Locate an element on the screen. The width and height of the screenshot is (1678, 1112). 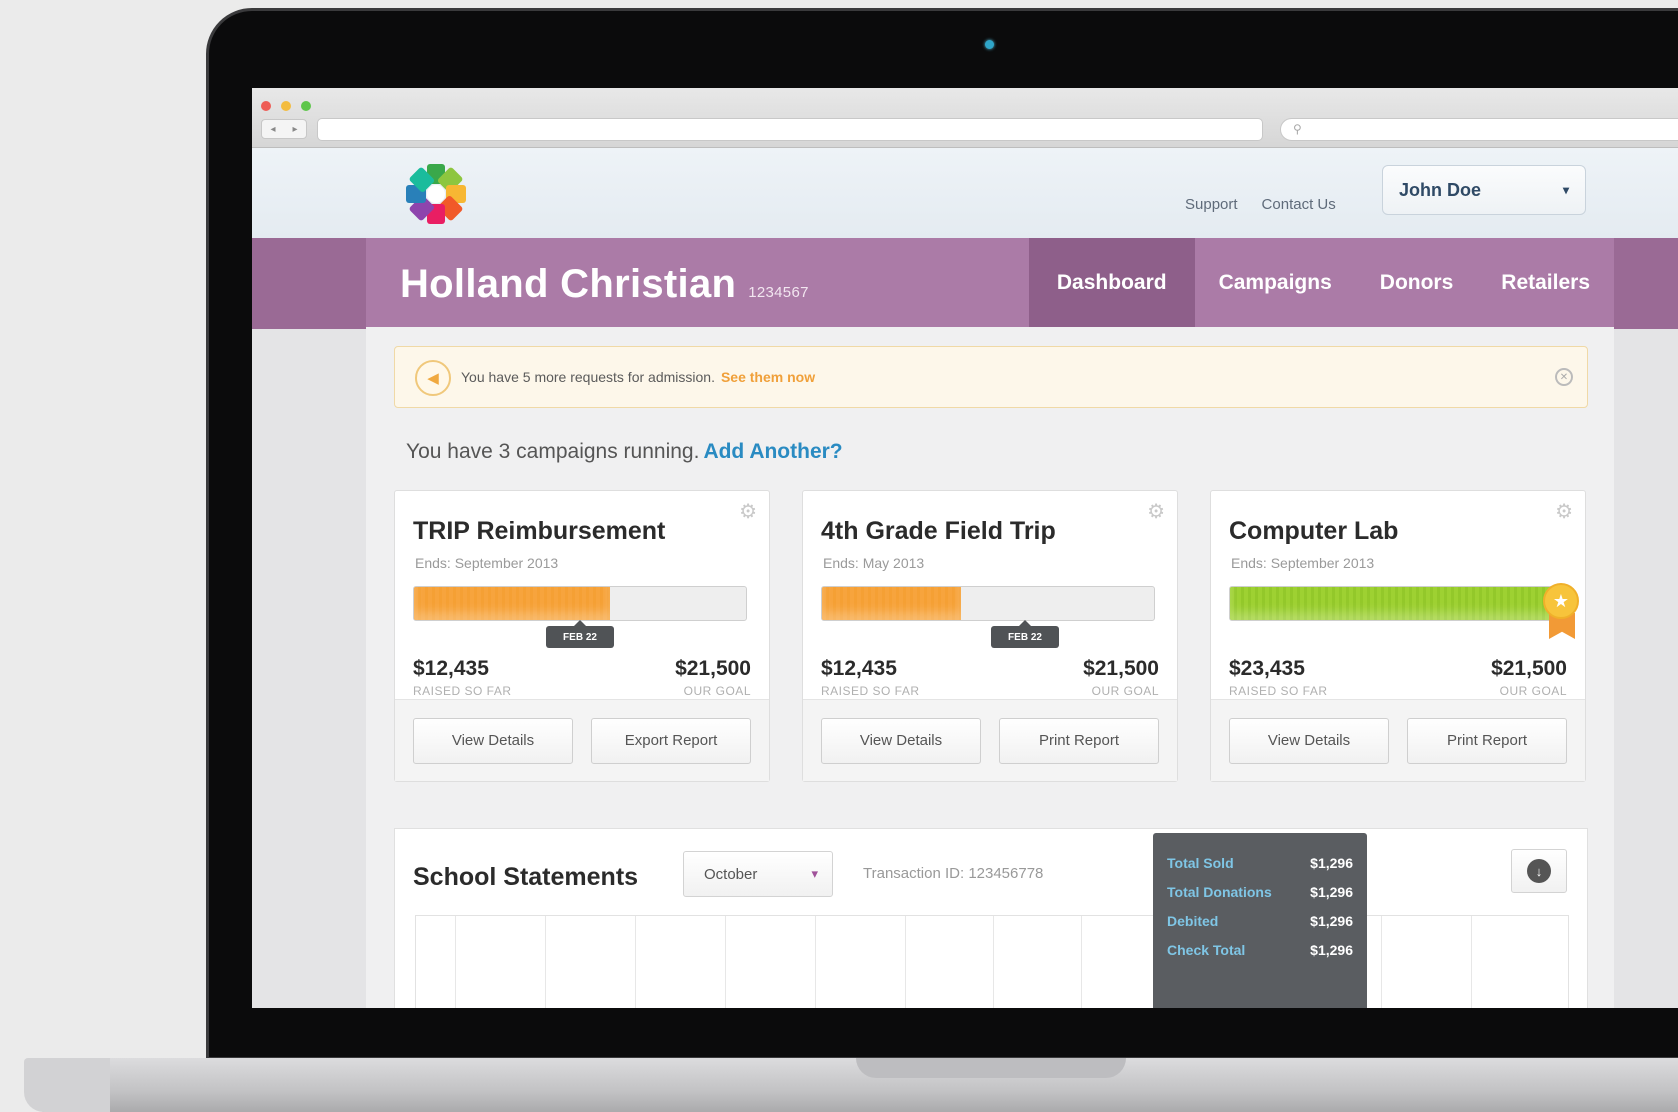
minimize-window-button is located at coordinates (286, 106).